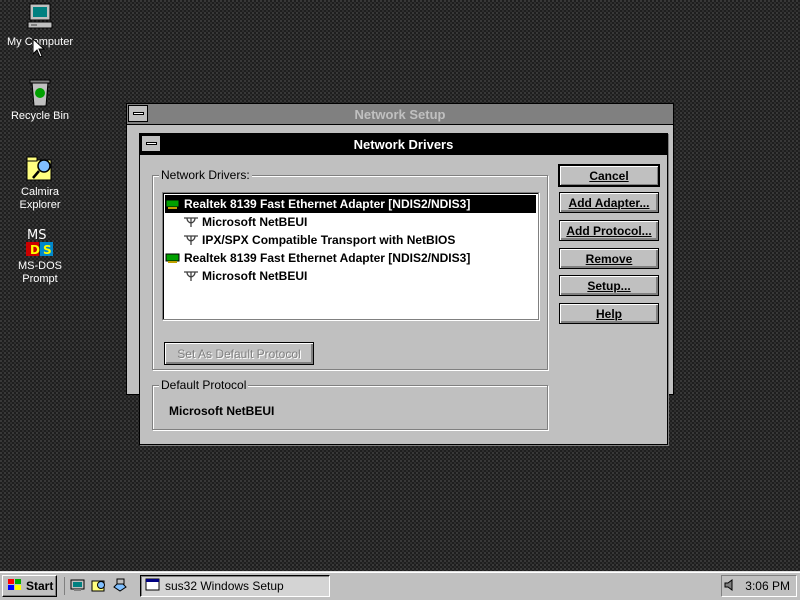 The height and width of the screenshot is (600, 800). What do you see at coordinates (767, 586) in the screenshot?
I see `clock: 3:06 PM` at bounding box center [767, 586].